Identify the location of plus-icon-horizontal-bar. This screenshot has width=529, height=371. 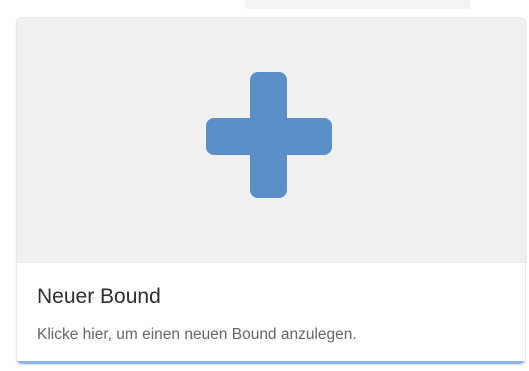
(269, 136).